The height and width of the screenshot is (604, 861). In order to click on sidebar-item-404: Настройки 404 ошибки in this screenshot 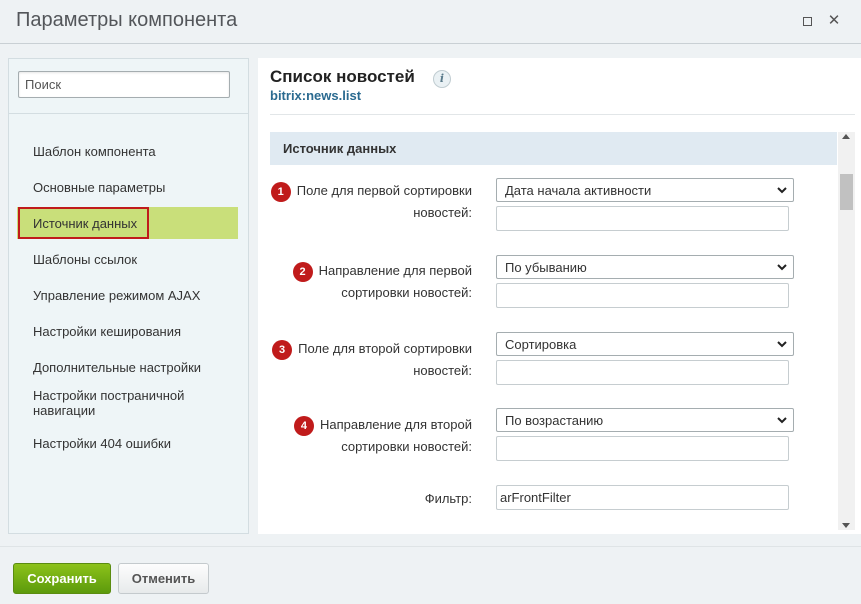, I will do `click(127, 443)`.